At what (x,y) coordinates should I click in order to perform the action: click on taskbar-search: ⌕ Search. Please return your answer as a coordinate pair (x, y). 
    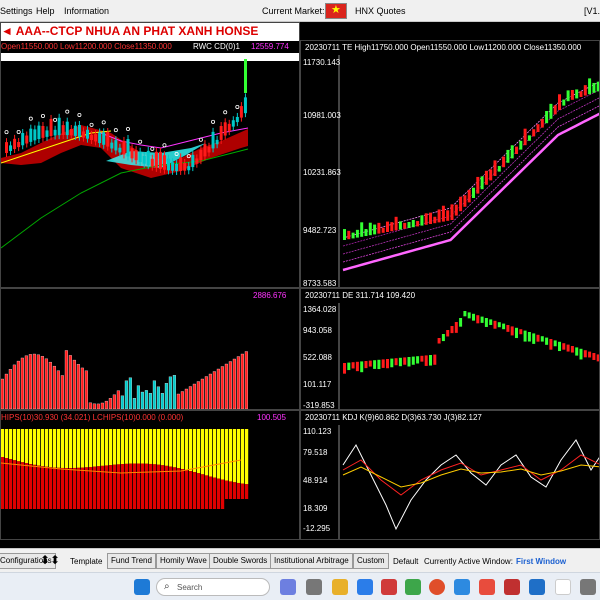
    Looking at the image, I should click on (213, 587).